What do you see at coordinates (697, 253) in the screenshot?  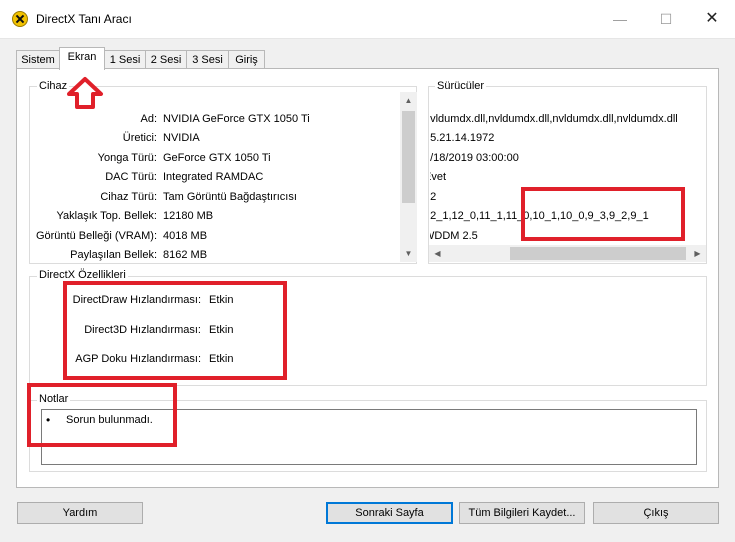 I see `scroll-right-icon: ▶` at bounding box center [697, 253].